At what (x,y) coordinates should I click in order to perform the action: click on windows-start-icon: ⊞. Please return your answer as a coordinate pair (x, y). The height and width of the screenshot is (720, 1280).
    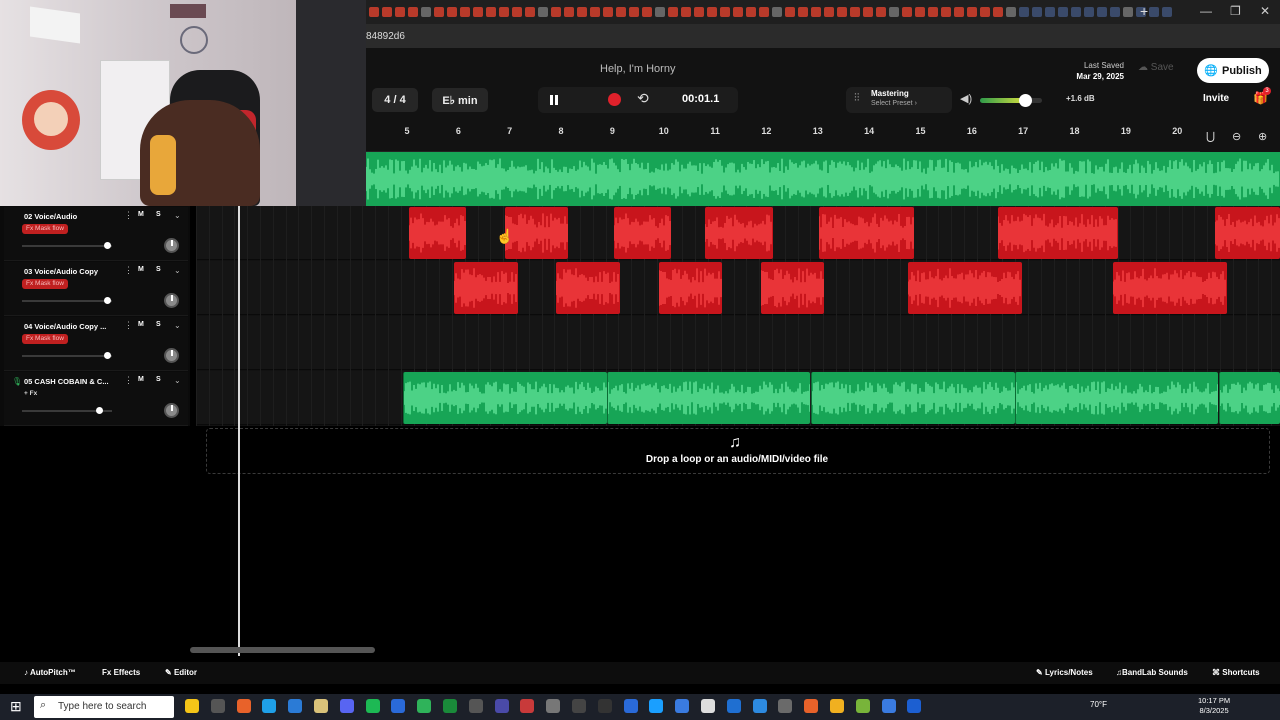
    Looking at the image, I should click on (16, 706).